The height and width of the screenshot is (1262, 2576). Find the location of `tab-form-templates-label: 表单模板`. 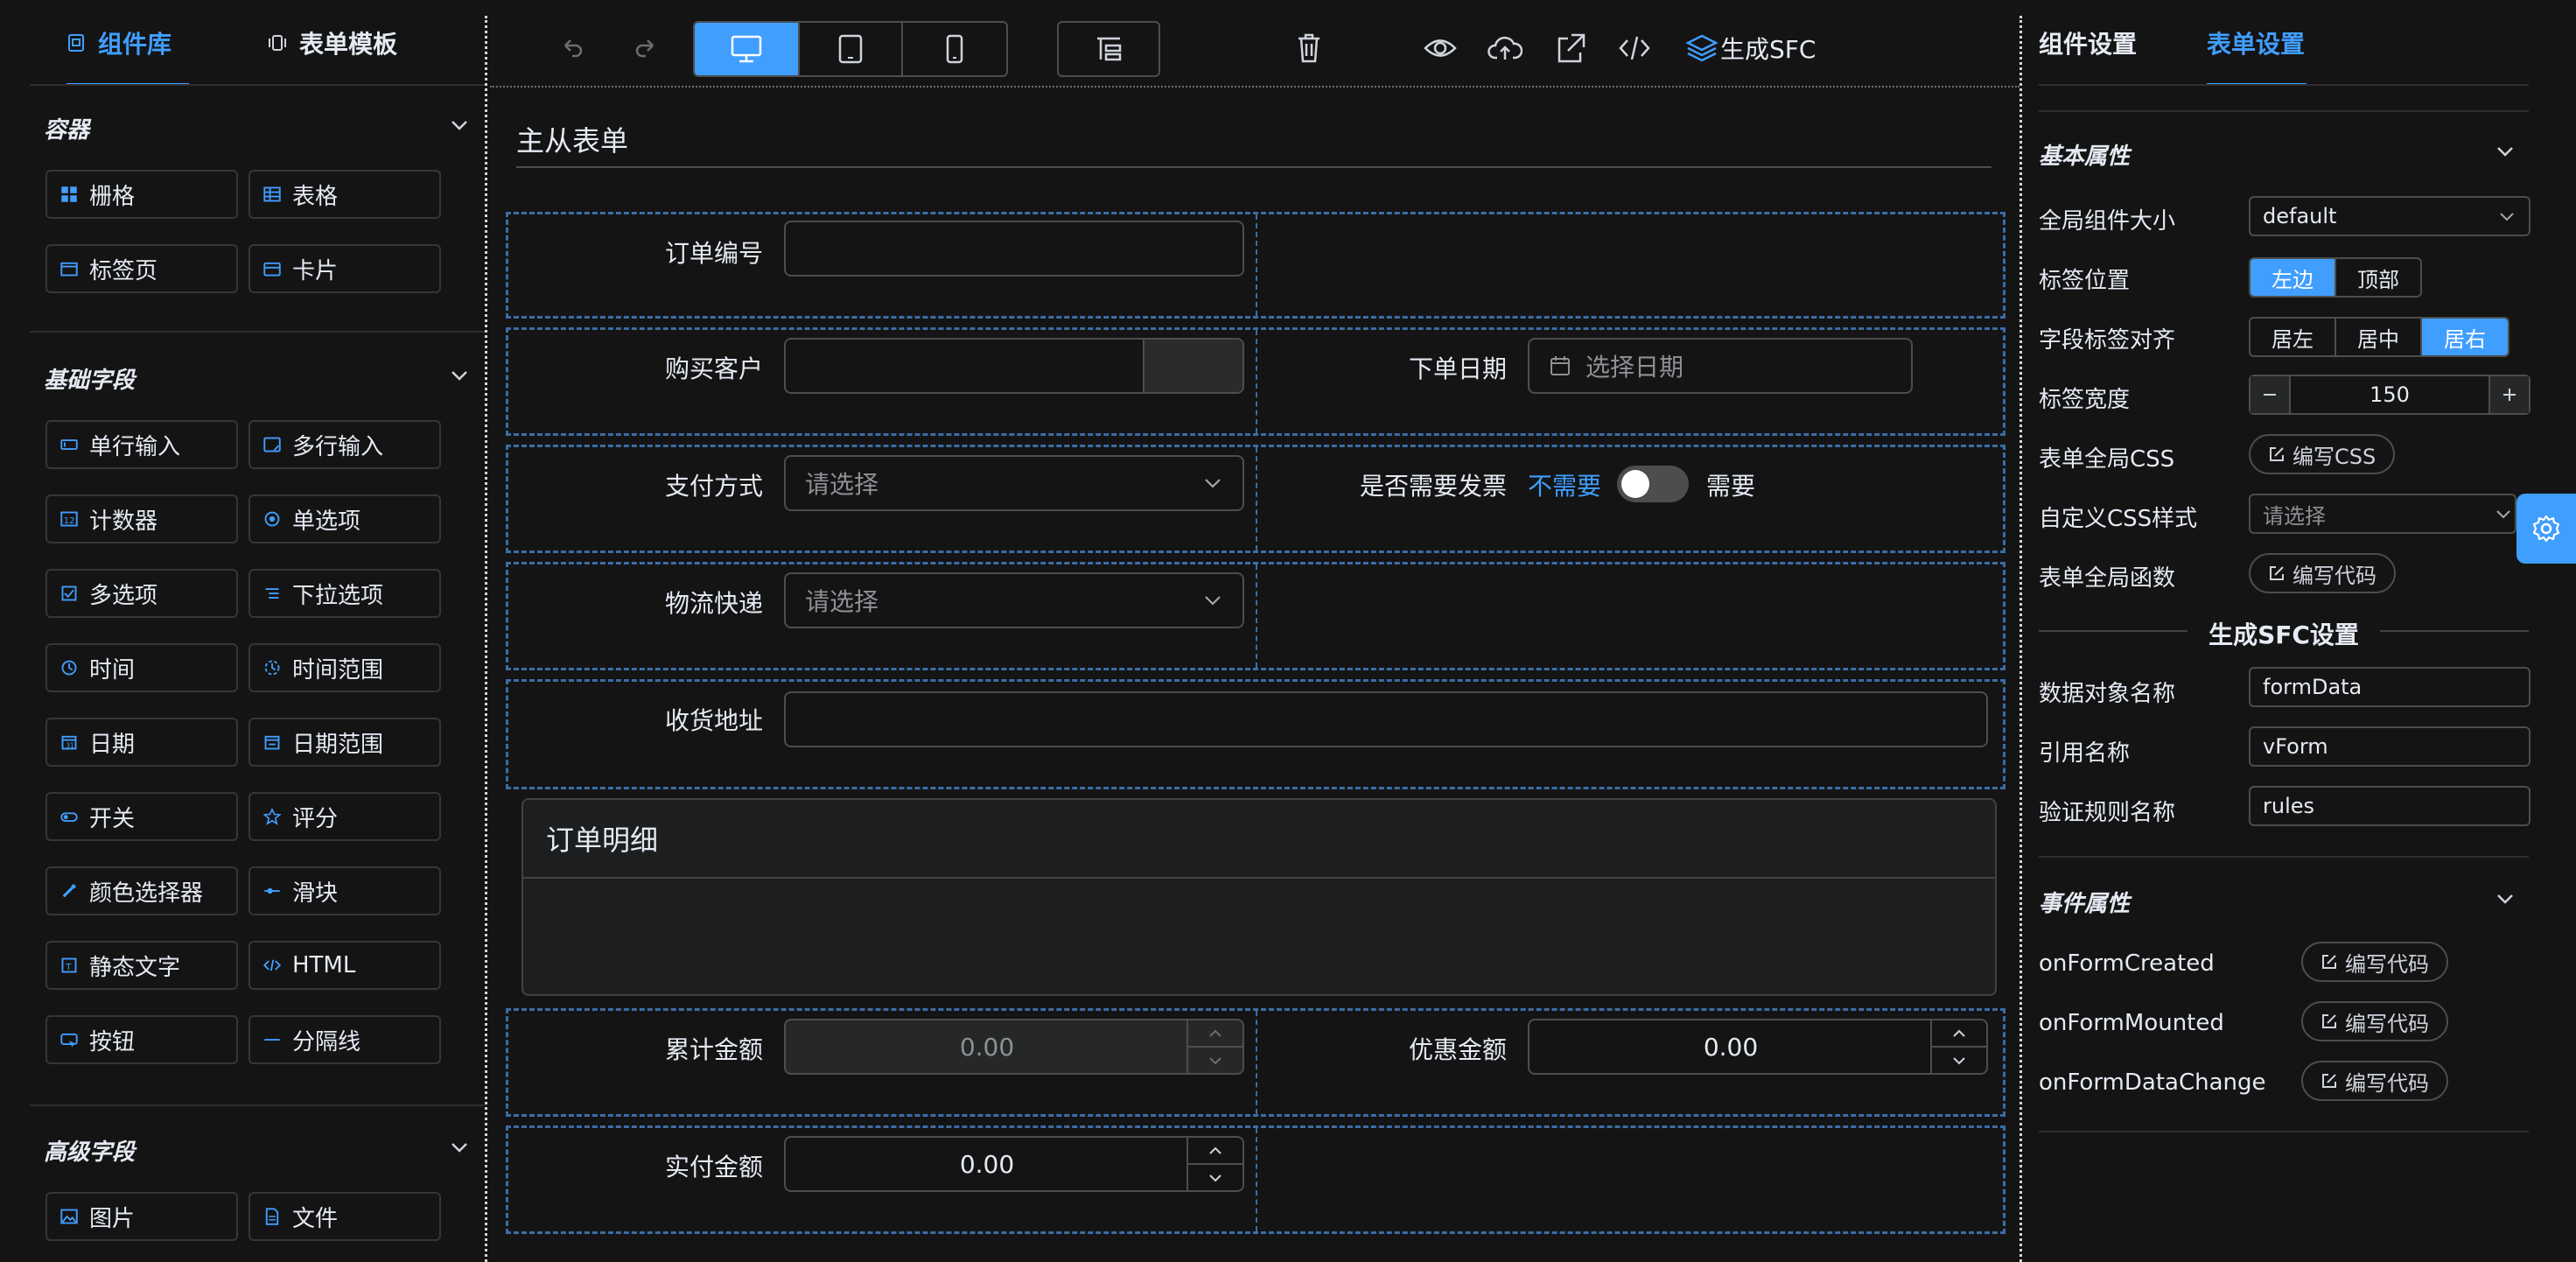

tab-form-templates-label: 表单模板 is located at coordinates (348, 44).